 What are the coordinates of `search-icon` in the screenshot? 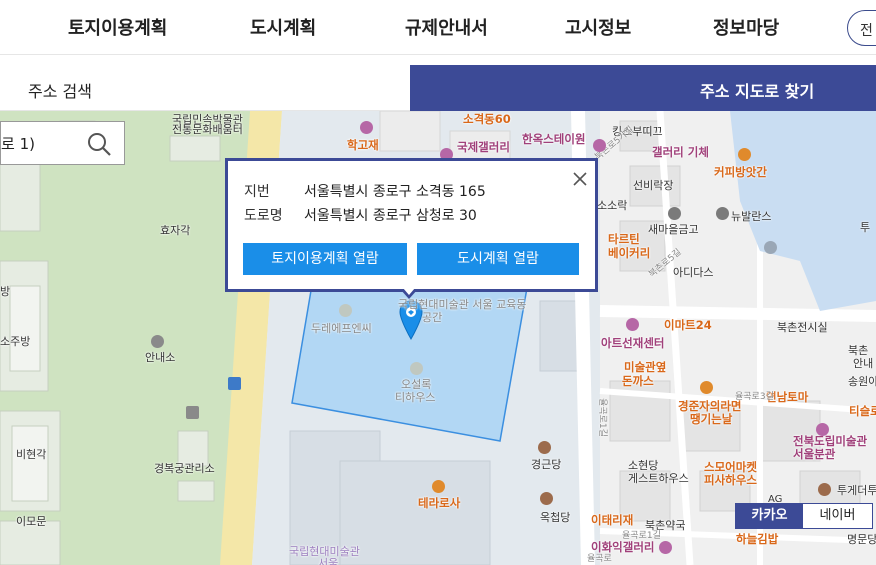 It's located at (99, 144).